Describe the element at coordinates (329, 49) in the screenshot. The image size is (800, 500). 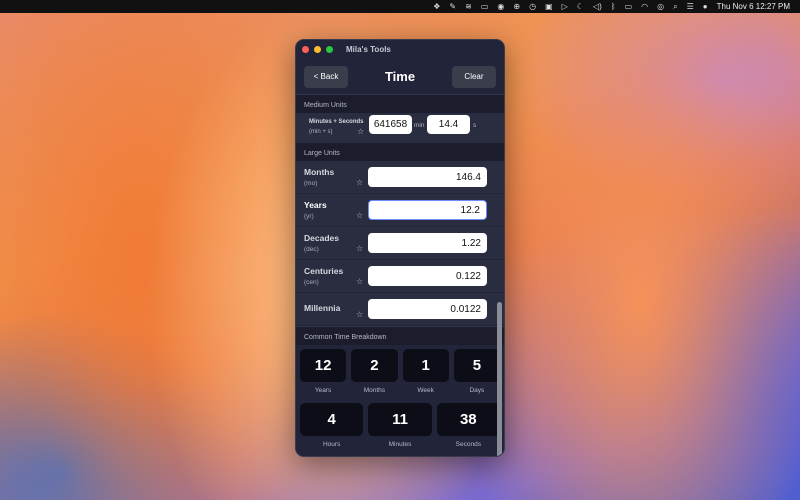
I see `zoom-window-button` at that location.